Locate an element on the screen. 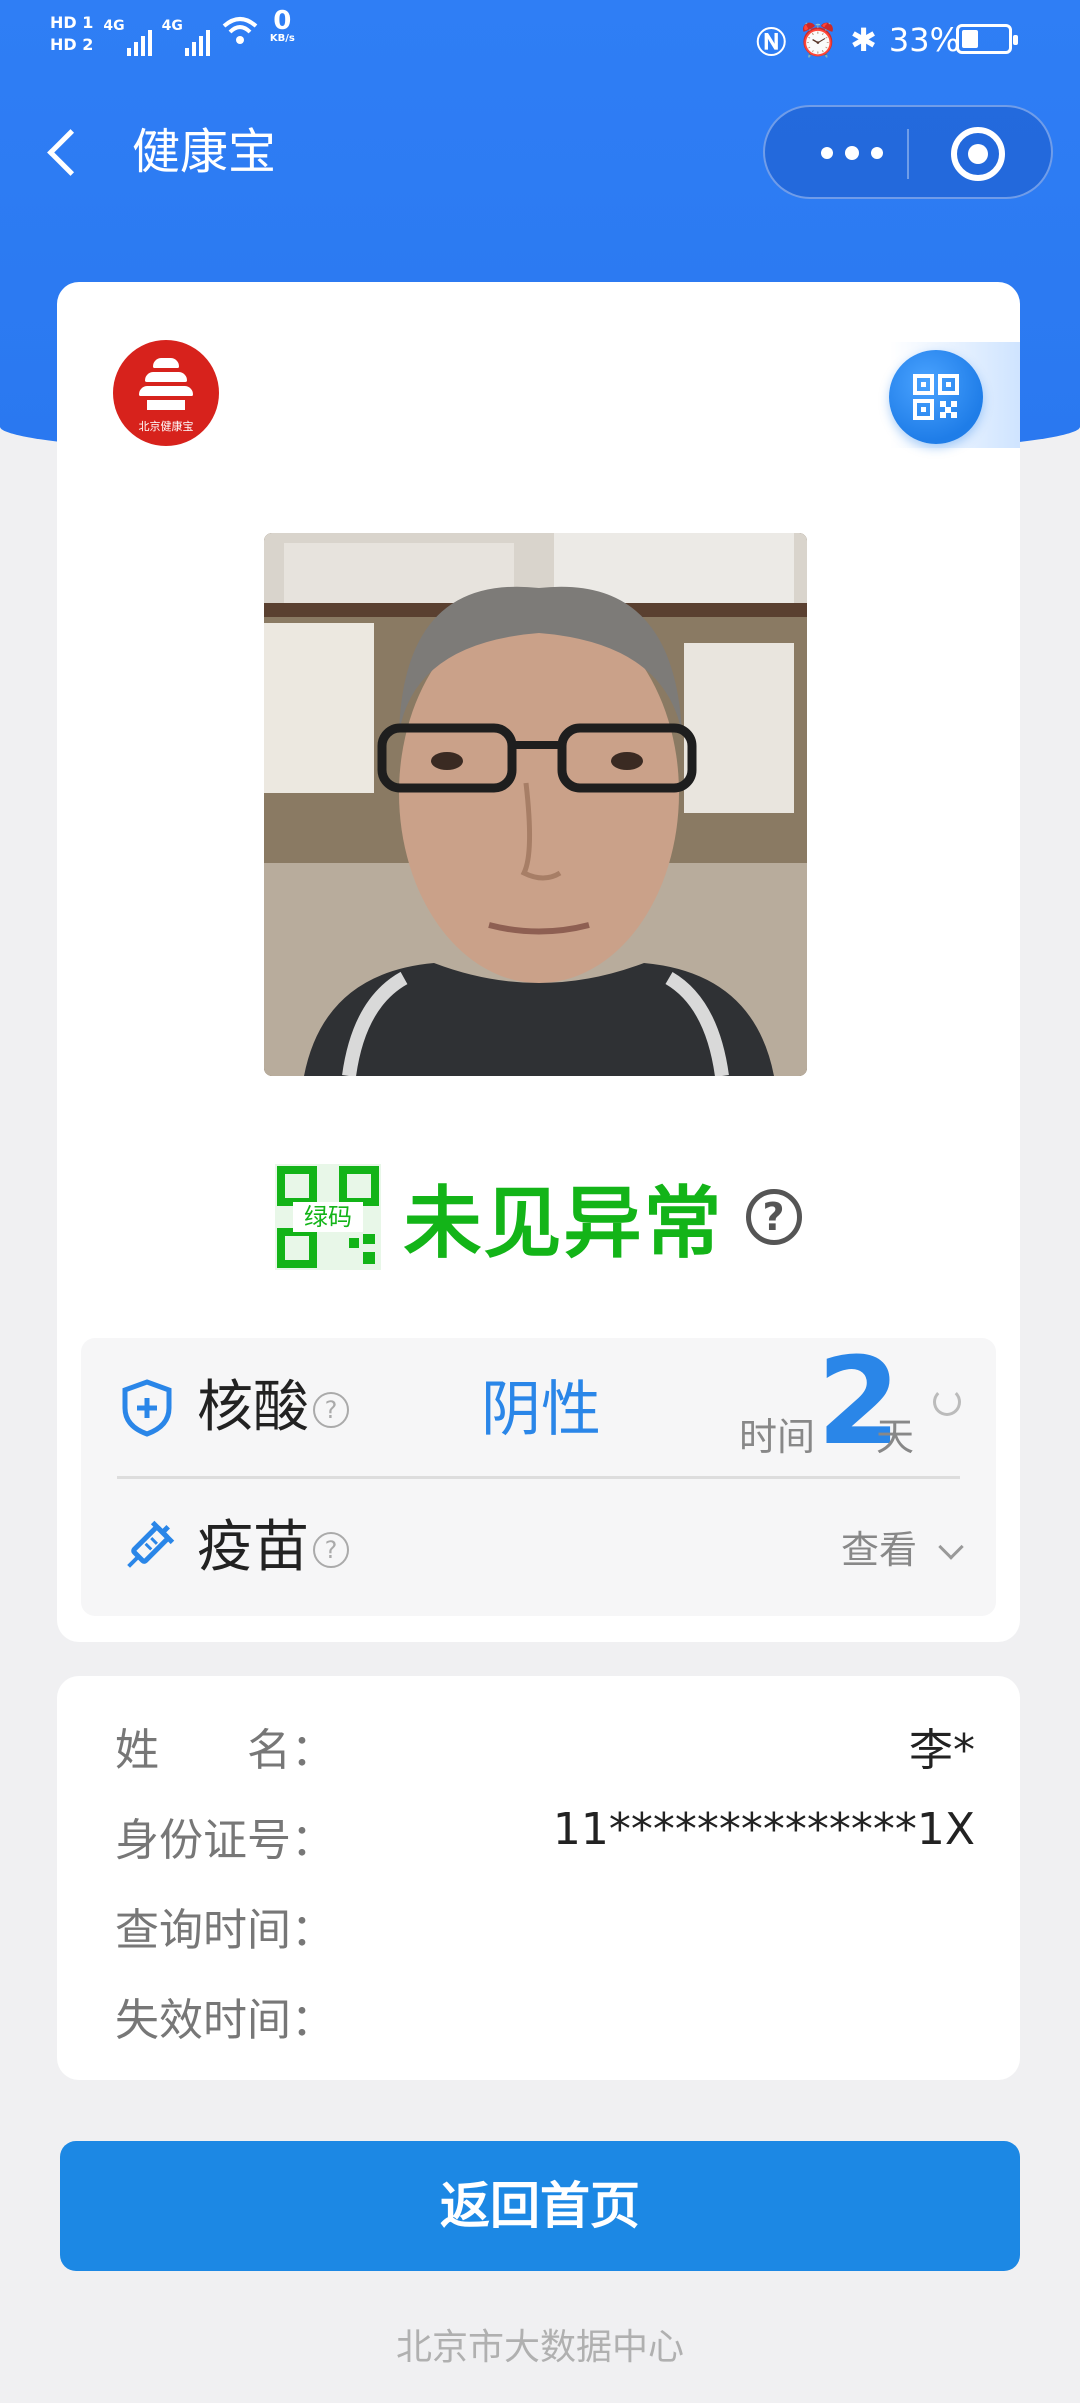  expire-time-row: 失效时间： is located at coordinates (545, 2015).